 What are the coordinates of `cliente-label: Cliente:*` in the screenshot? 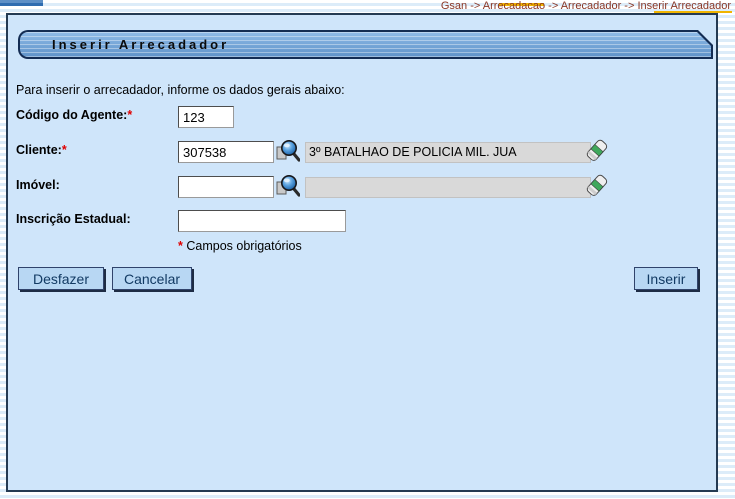 It's located at (41, 150).